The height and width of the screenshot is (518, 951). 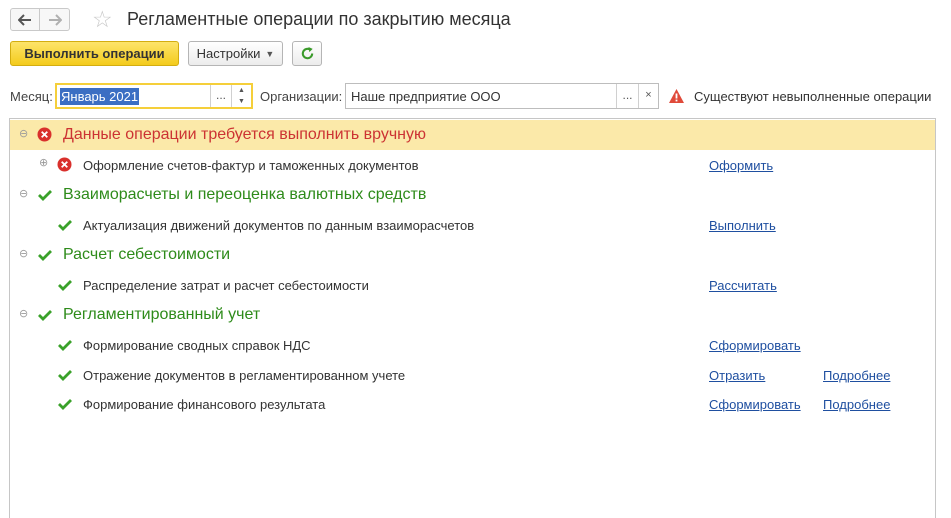 I want to click on expand-icon: ⊕, so click(x=43, y=163).